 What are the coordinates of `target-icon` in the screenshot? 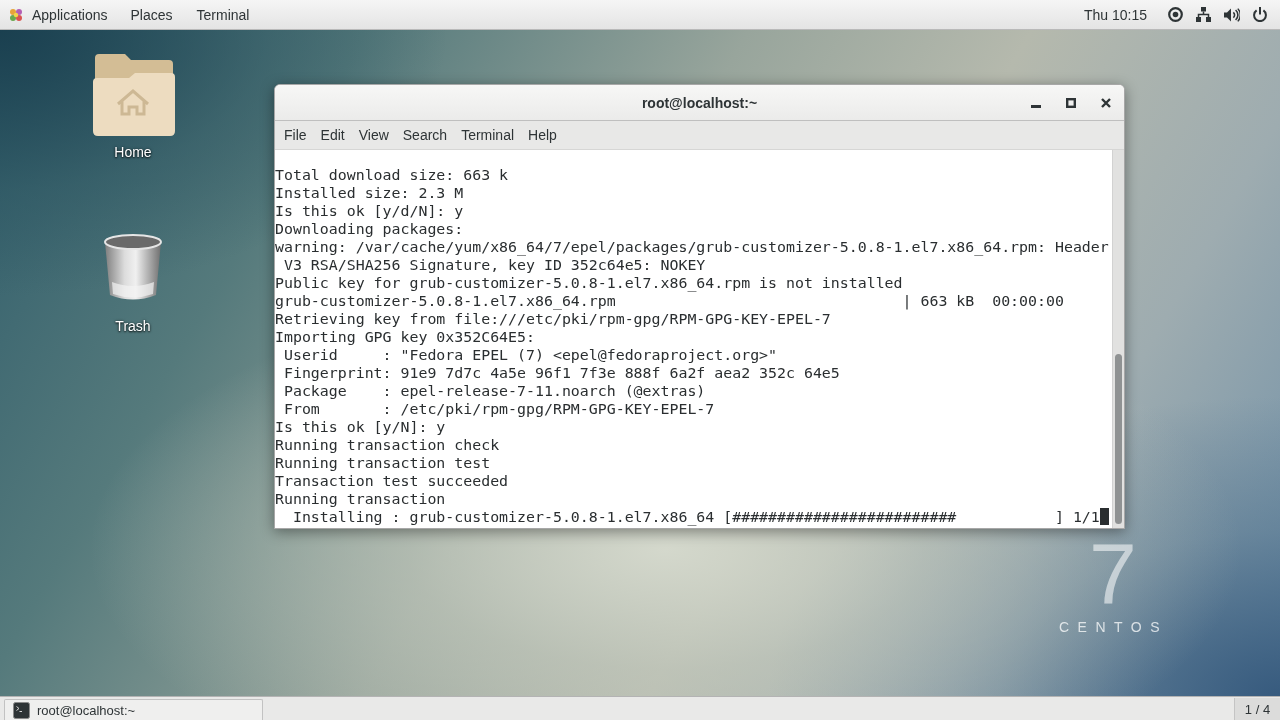 It's located at (1175, 14).